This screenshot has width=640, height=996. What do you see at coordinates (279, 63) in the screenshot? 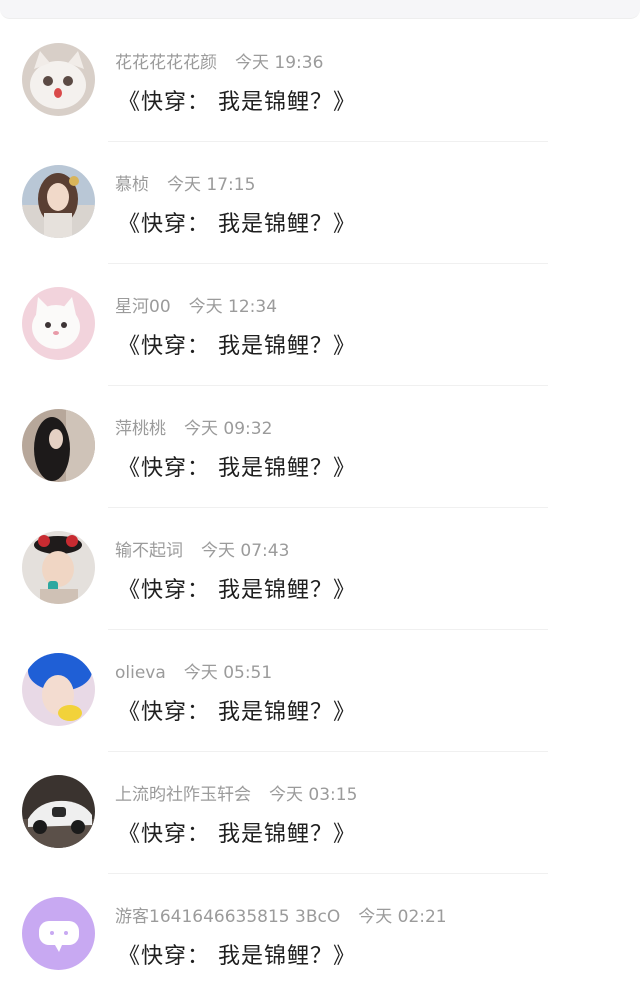
I see `timestamp: 今天 19:36` at bounding box center [279, 63].